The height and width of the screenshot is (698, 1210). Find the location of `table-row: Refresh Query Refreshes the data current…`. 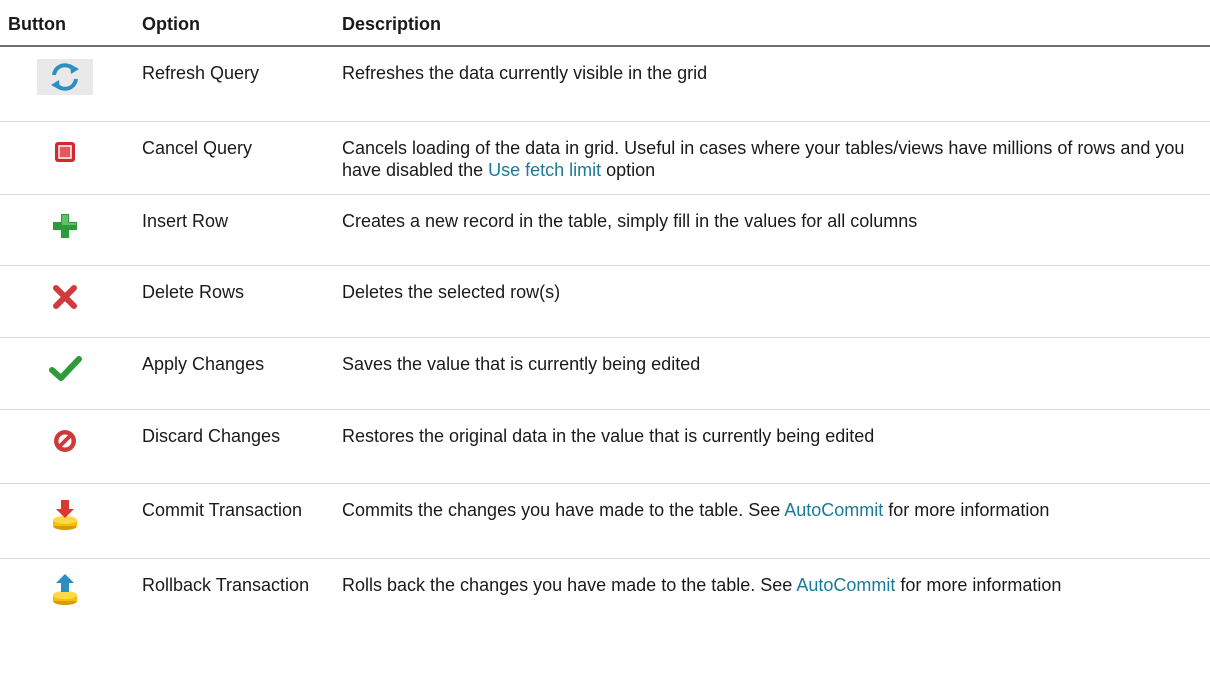

table-row: Refresh Query Refreshes the data current… is located at coordinates (605, 84).